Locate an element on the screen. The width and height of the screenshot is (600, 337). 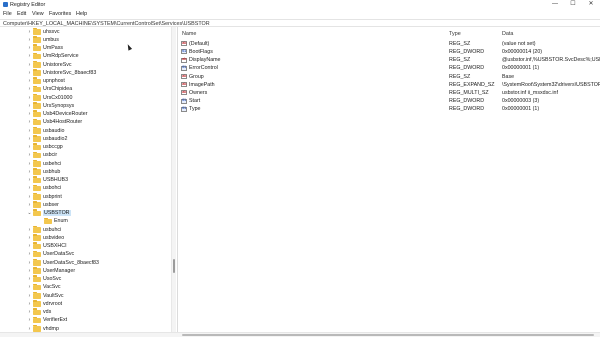
tree-item-unistoresvc-8baecf83: › UnistoreSvc_8baecf83 is located at coordinates (85, 73).